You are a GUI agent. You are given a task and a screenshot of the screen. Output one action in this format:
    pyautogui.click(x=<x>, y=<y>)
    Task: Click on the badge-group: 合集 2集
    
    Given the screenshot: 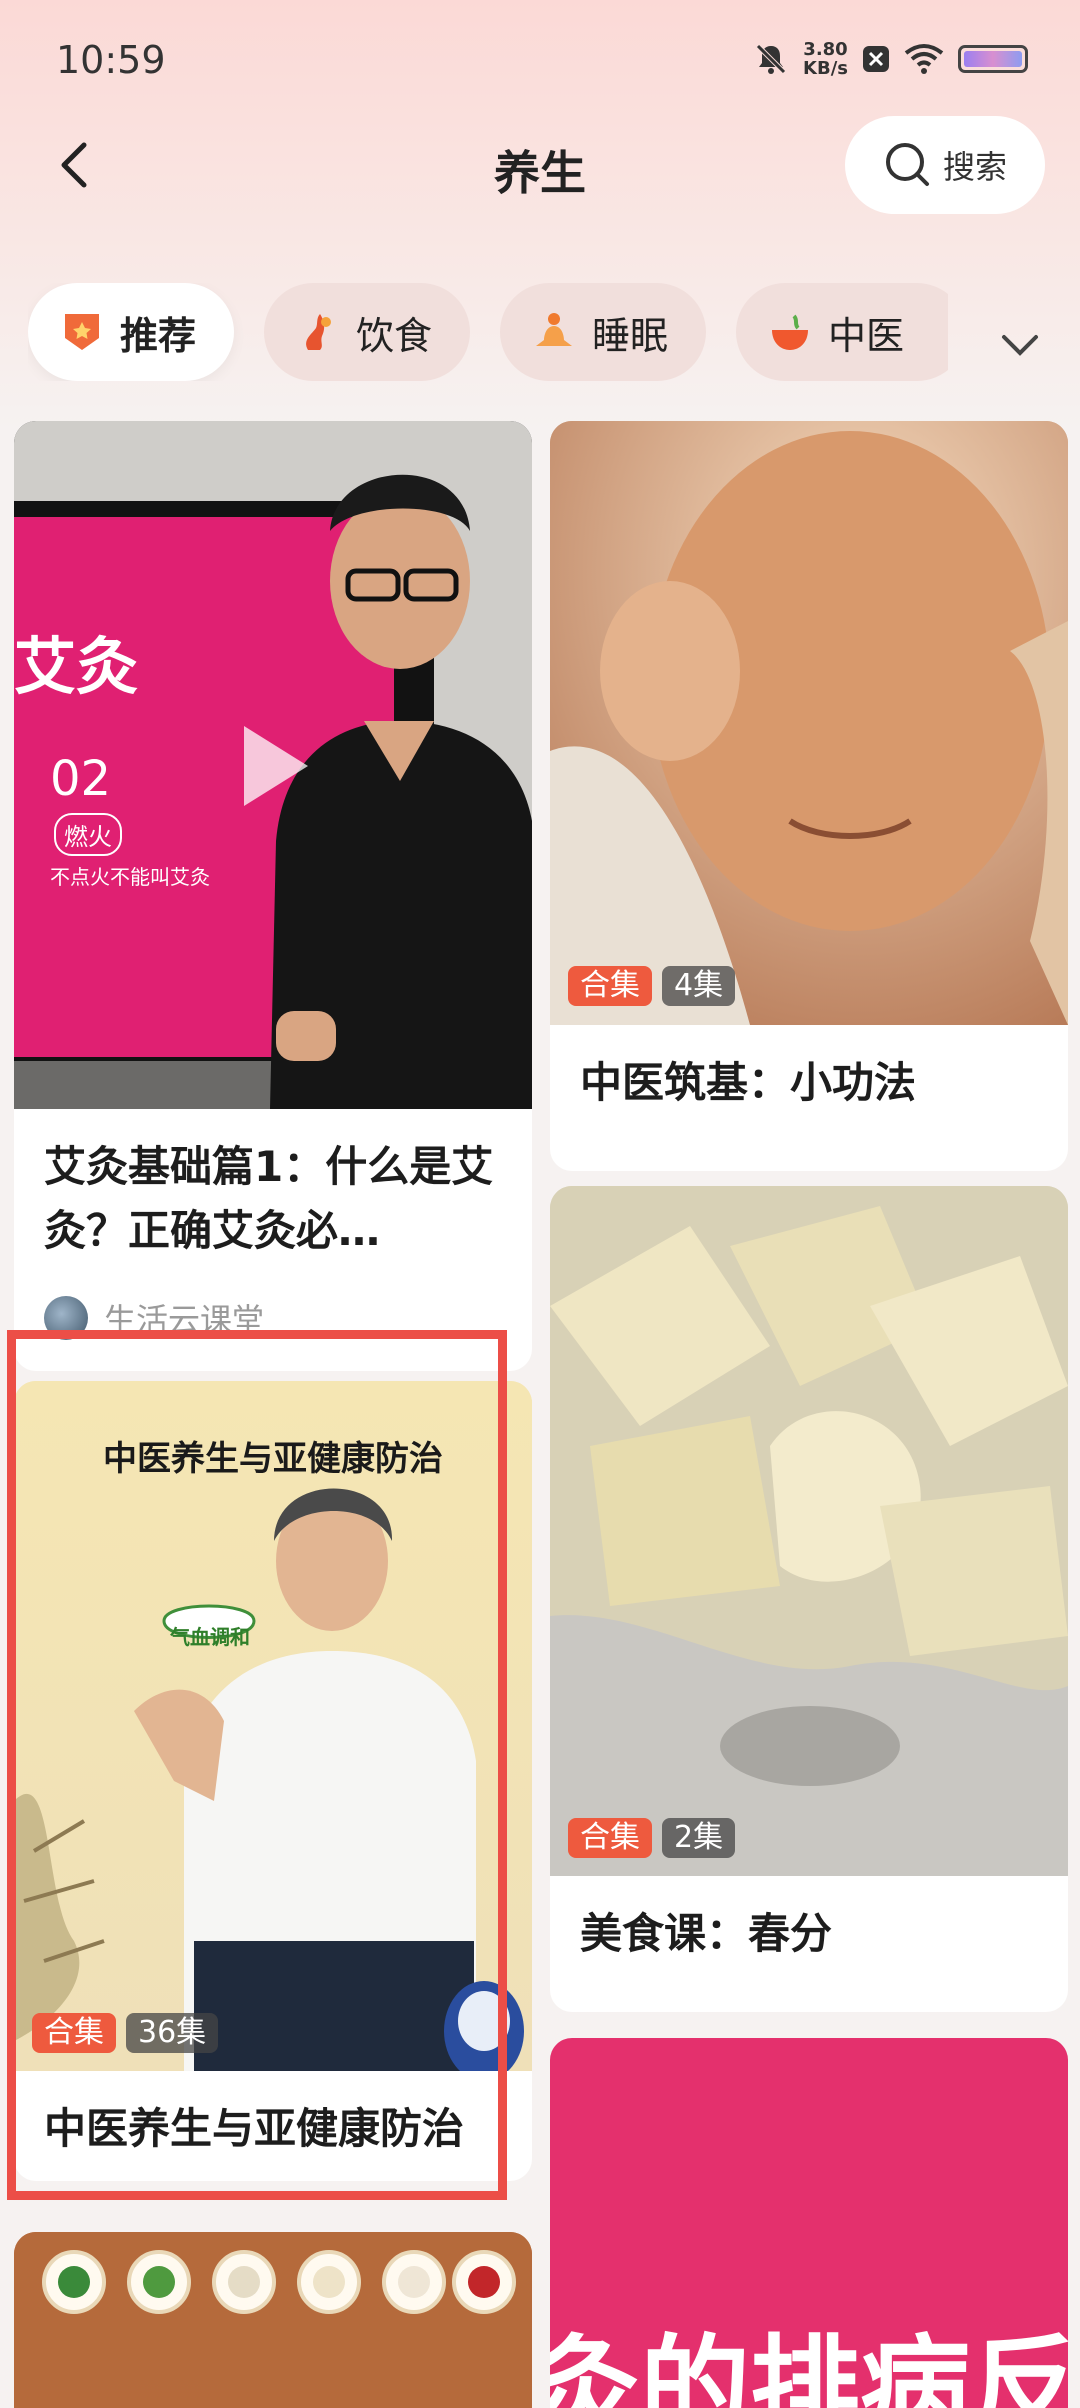 What is the action you would take?
    pyautogui.click(x=652, y=1838)
    